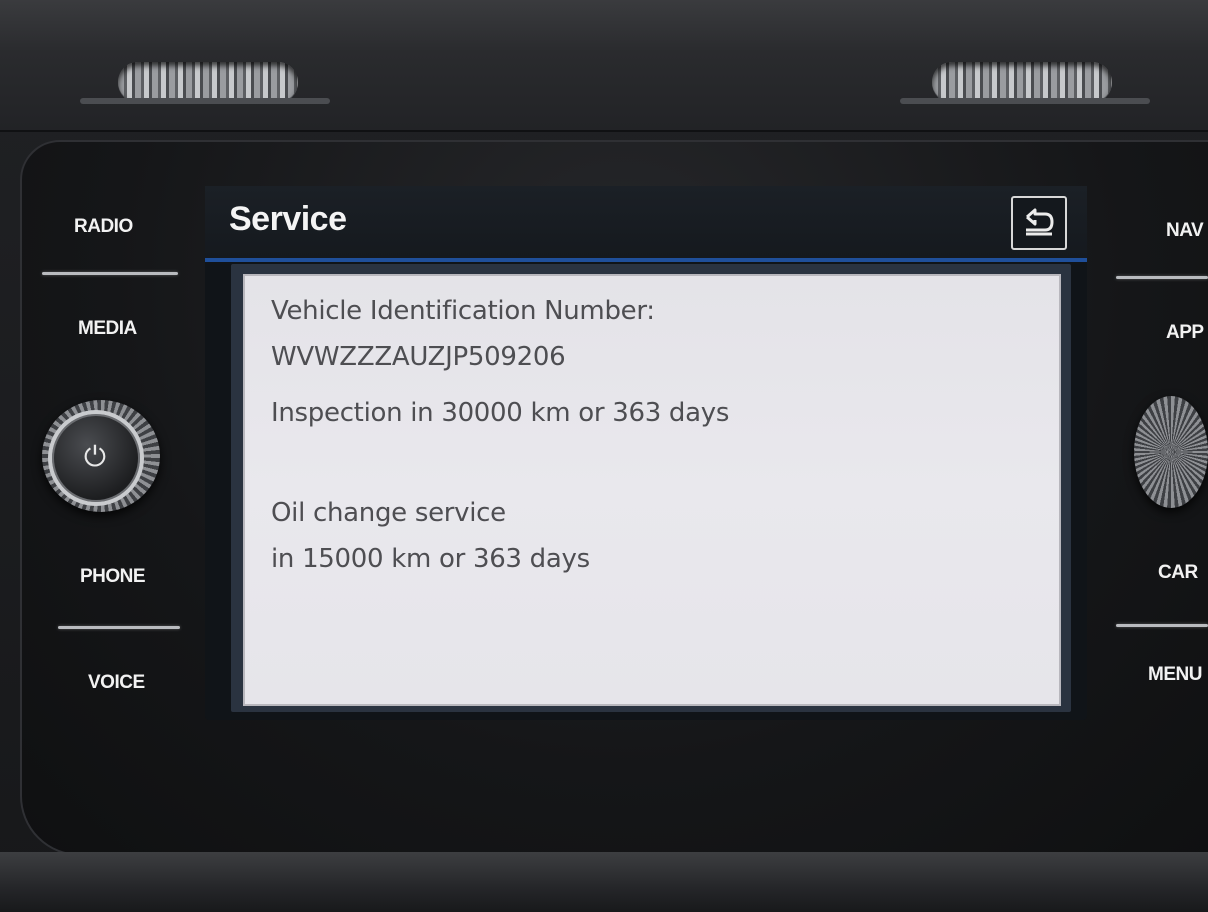 The width and height of the screenshot is (1208, 912). I want to click on vin-label: Vehicle Identification Number:, so click(463, 311).